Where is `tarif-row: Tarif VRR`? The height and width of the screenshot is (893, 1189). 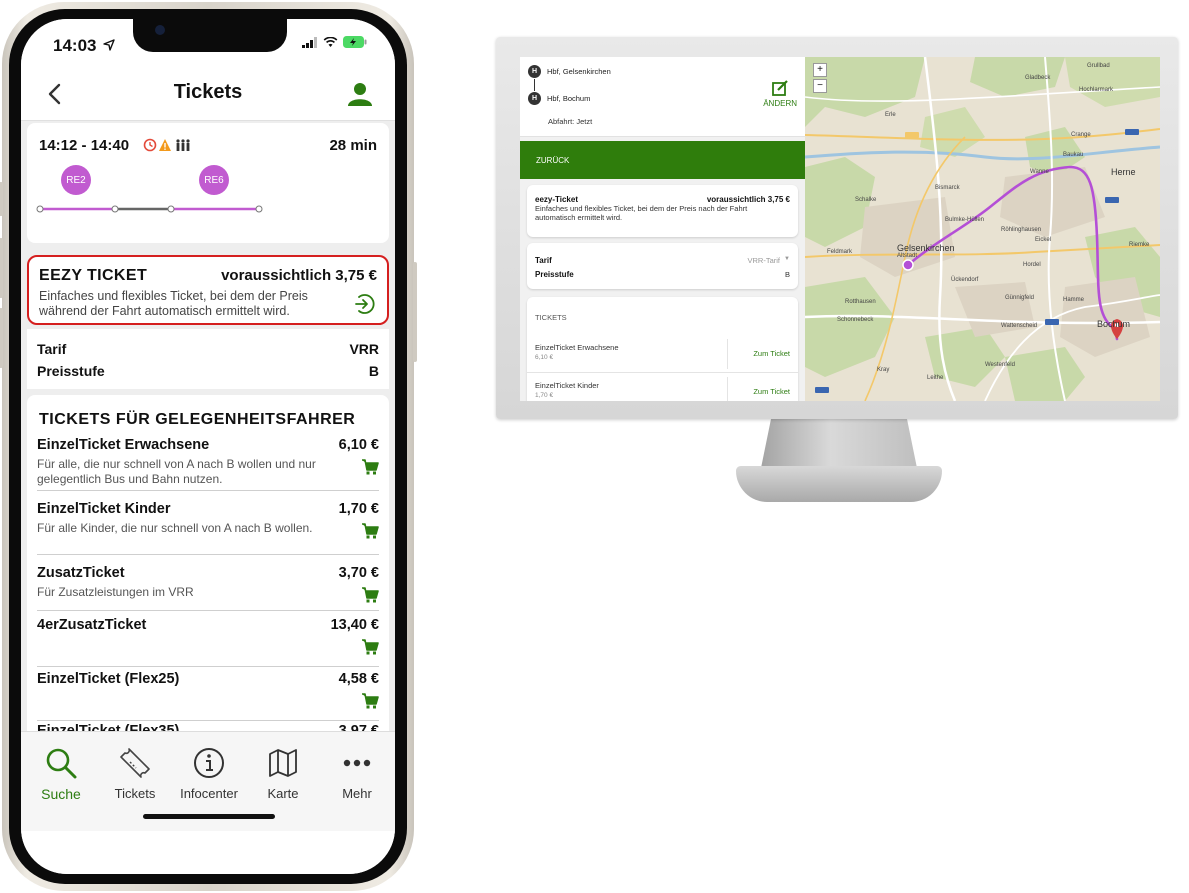 tarif-row: Tarif VRR is located at coordinates (208, 349).